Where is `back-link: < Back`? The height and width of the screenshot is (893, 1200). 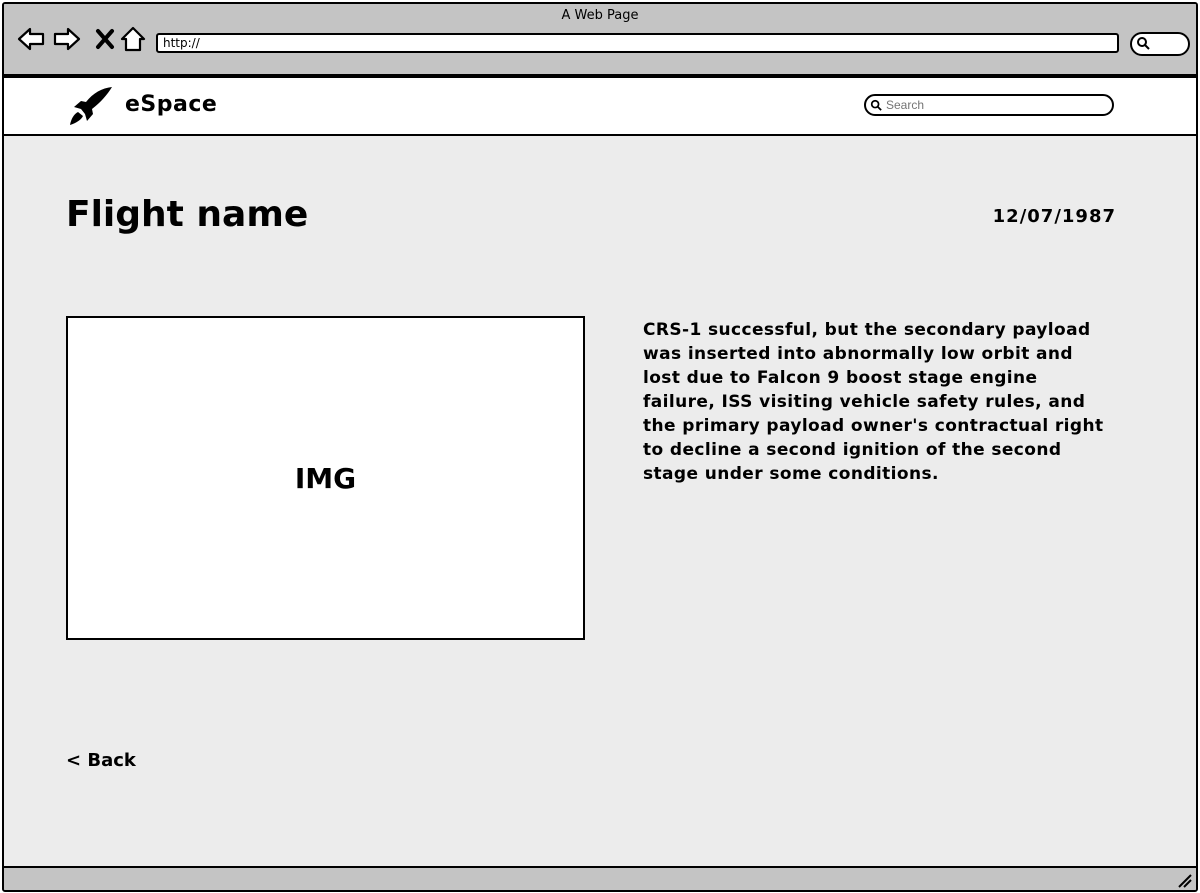 back-link: < Back is located at coordinates (101, 760).